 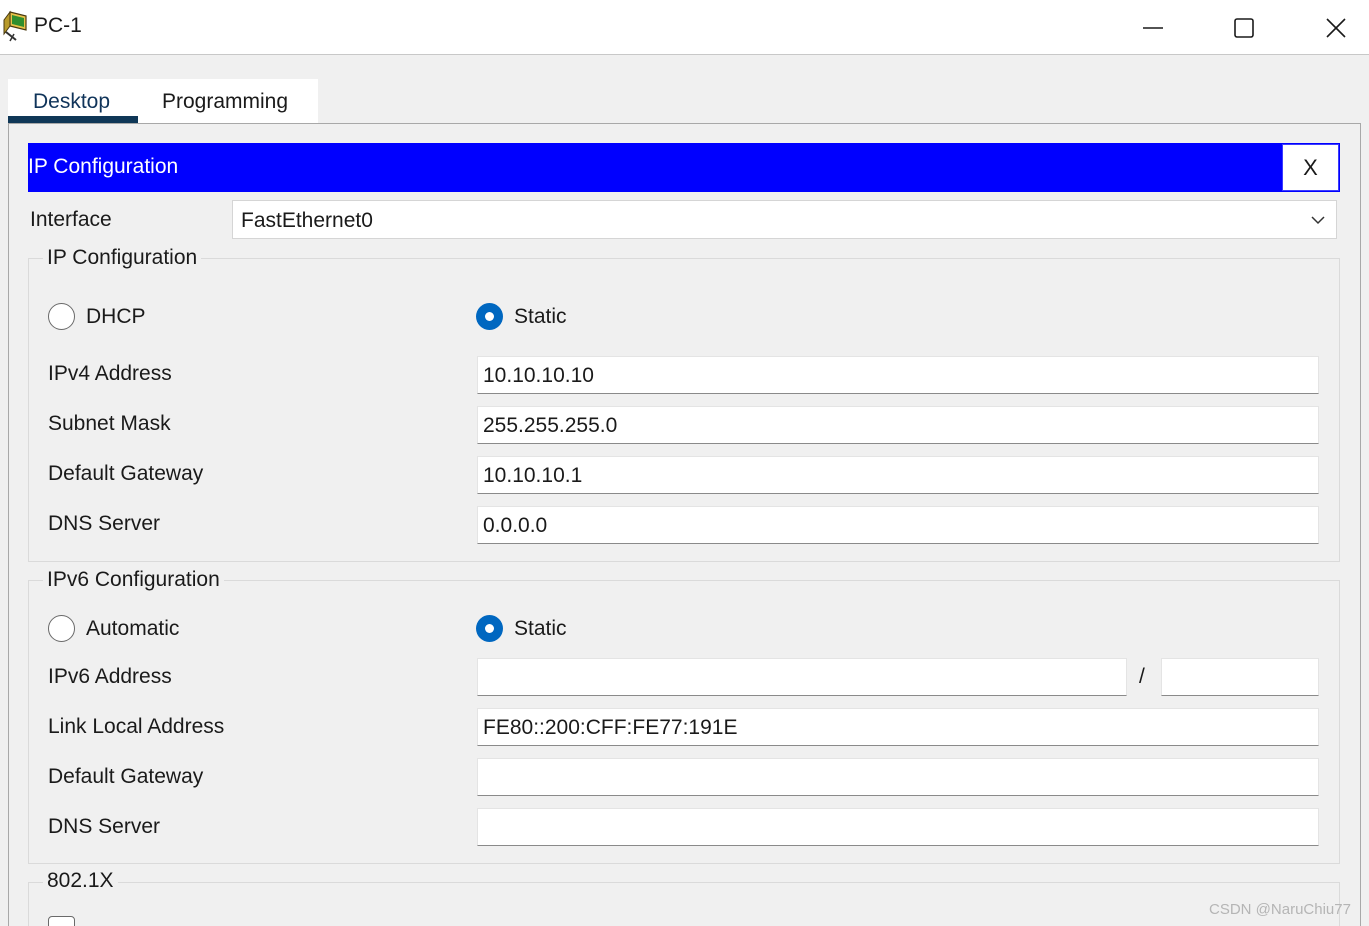 What do you see at coordinates (80, 881) in the screenshot?
I see `dot1x-group-title: 802.1X` at bounding box center [80, 881].